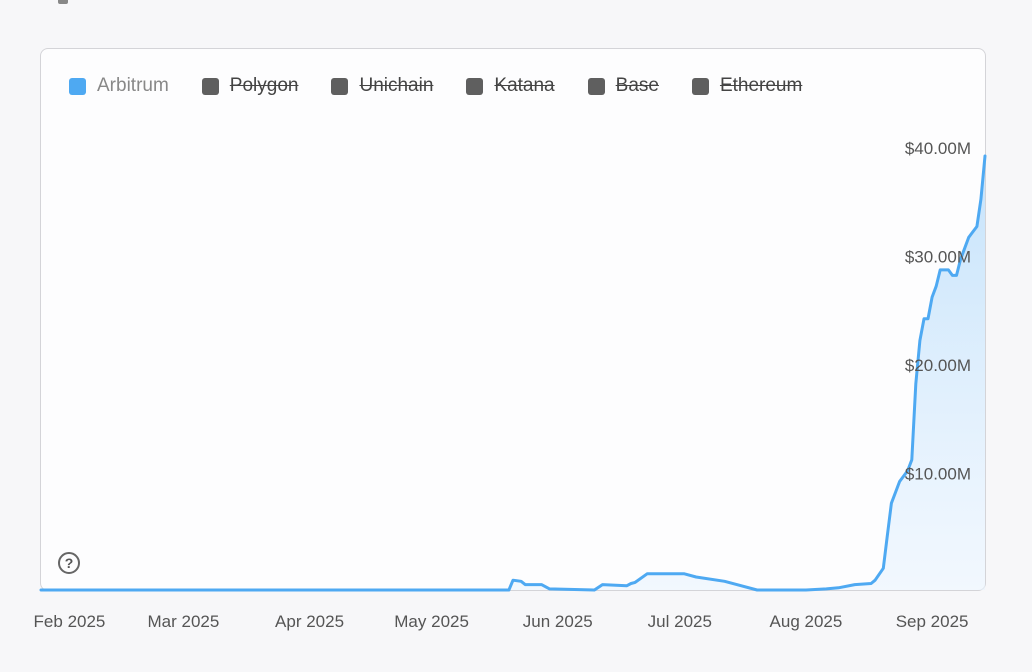 This screenshot has width=1032, height=672. I want to click on x-tick-label: Apr 2025, so click(310, 621).